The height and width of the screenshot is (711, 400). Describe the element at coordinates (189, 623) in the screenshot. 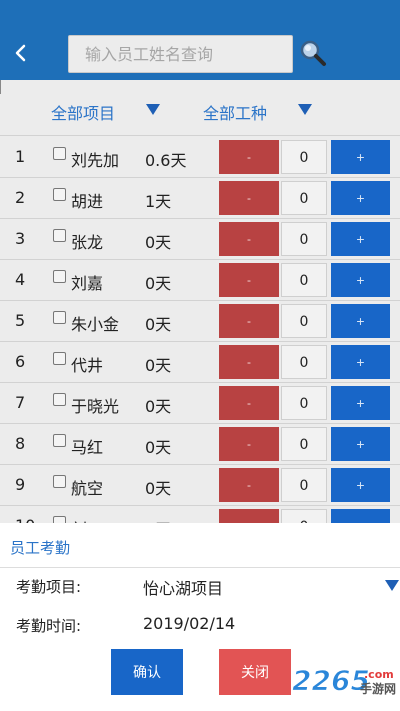

I see `time-value: 2019/02/14` at that location.